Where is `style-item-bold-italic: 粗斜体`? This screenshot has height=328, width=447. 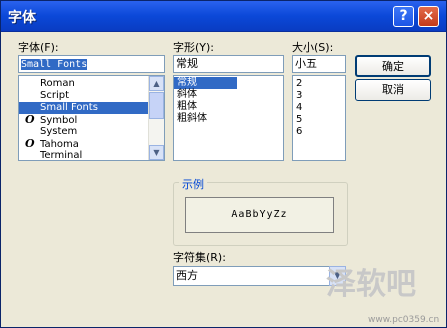
style-item-bold-italic: 粗斜体 is located at coordinates (228, 119).